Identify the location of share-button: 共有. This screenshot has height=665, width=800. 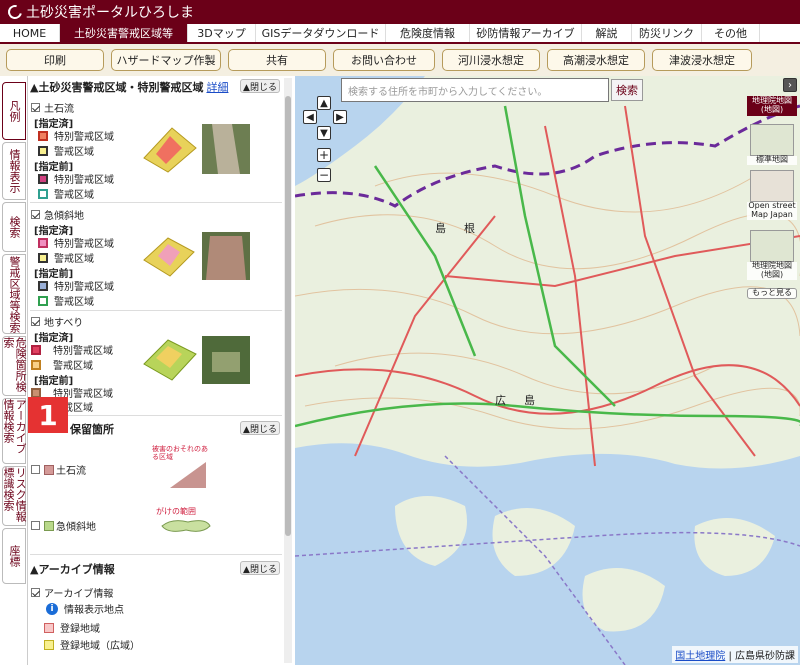
(277, 60).